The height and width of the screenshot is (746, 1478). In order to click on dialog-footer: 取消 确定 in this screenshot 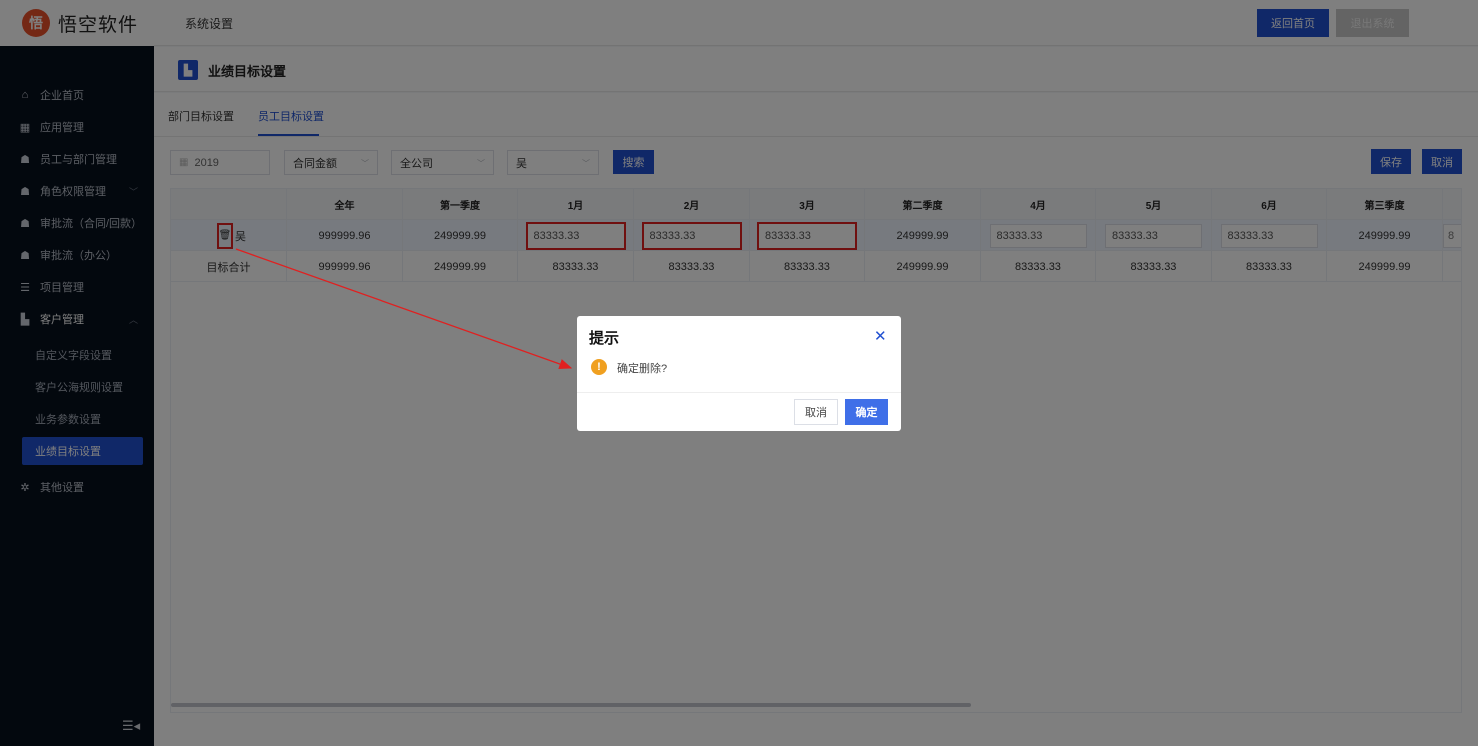, I will do `click(739, 411)`.